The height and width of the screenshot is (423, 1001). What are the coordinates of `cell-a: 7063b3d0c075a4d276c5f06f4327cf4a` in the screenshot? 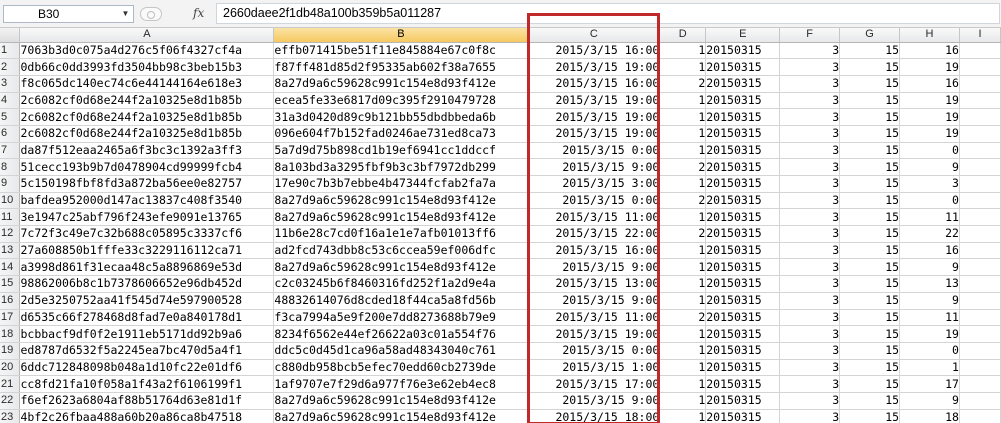 It's located at (147, 51).